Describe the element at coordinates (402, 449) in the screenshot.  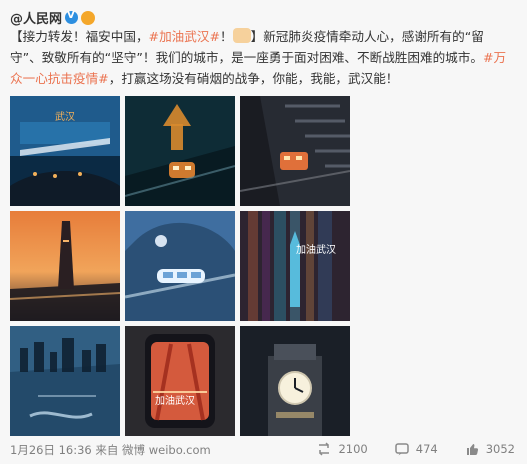
I see `comment-icon` at that location.